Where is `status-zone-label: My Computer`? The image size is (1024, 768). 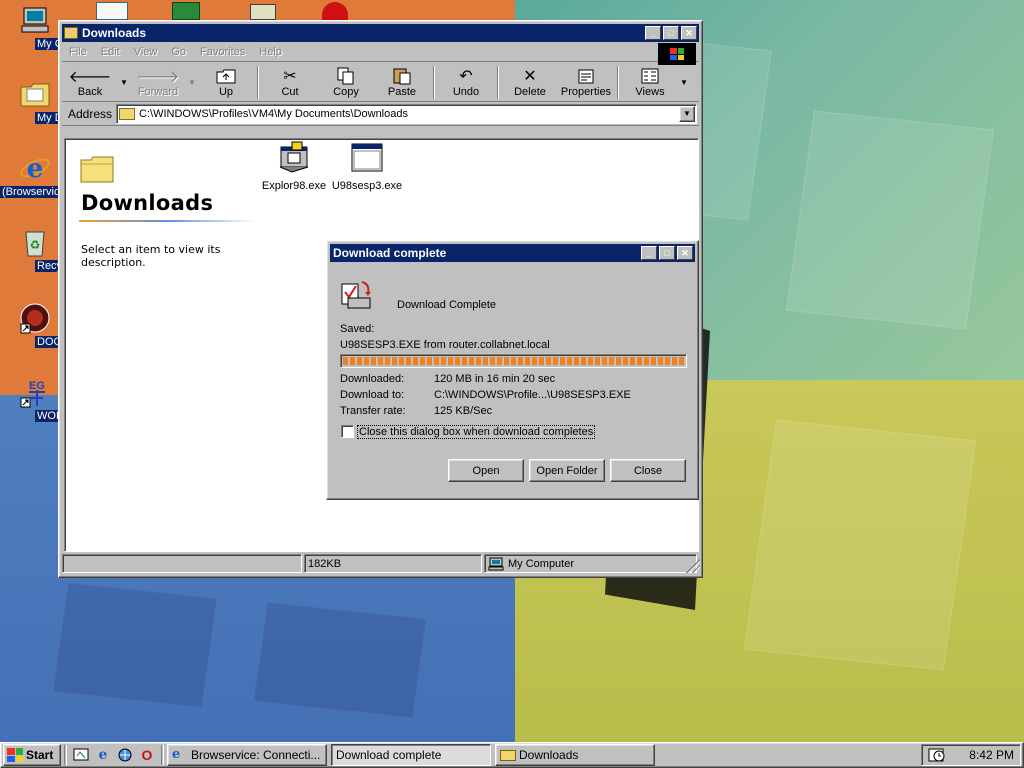
status-zone-label: My Computer is located at coordinates (541, 563).